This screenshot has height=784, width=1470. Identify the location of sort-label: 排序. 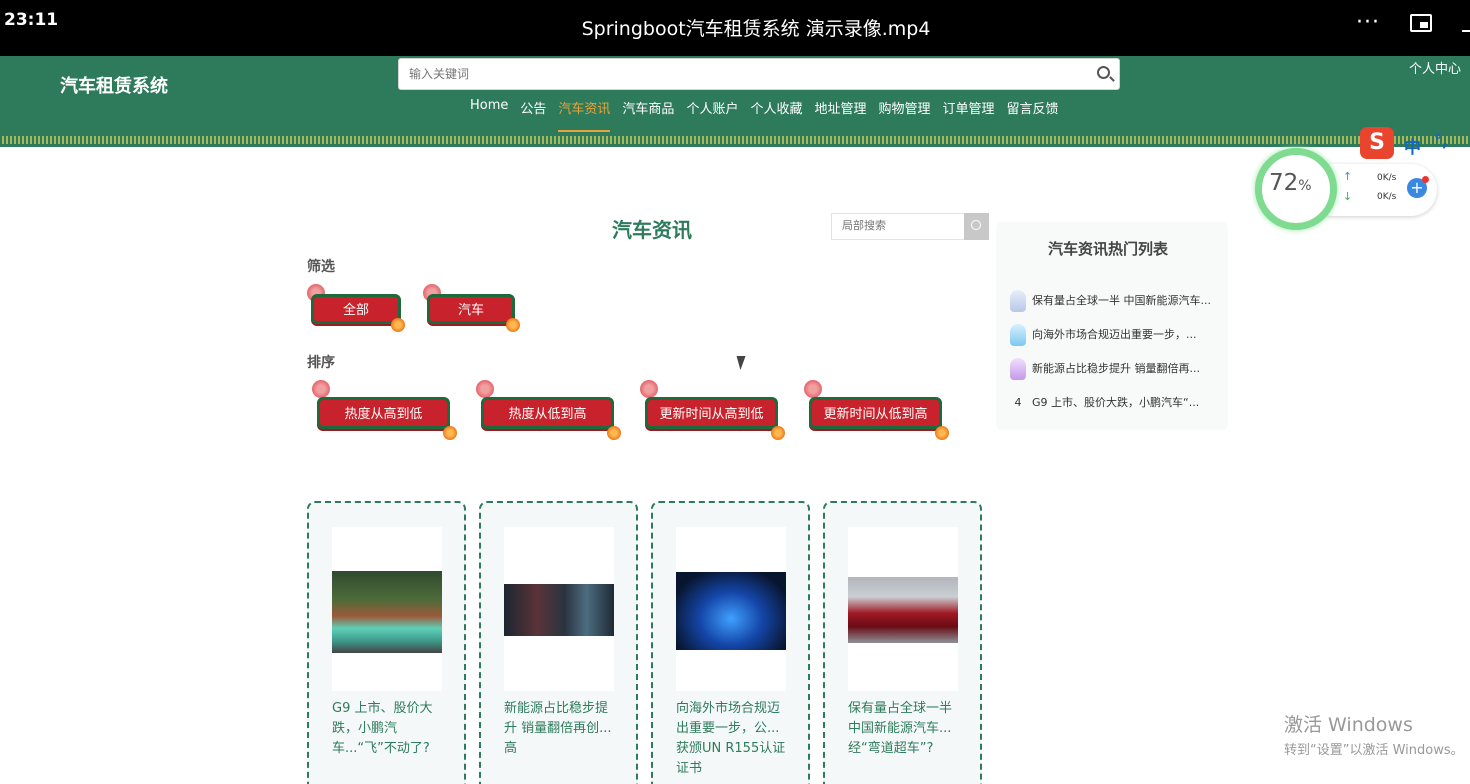
(321, 363).